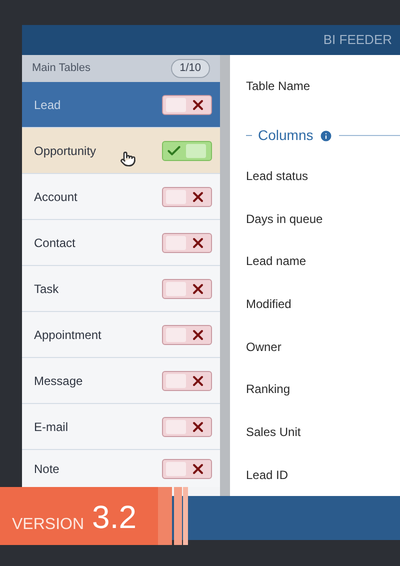 This screenshot has height=566, width=400. Describe the element at coordinates (46, 289) in the screenshot. I see `item-label: Task` at that location.